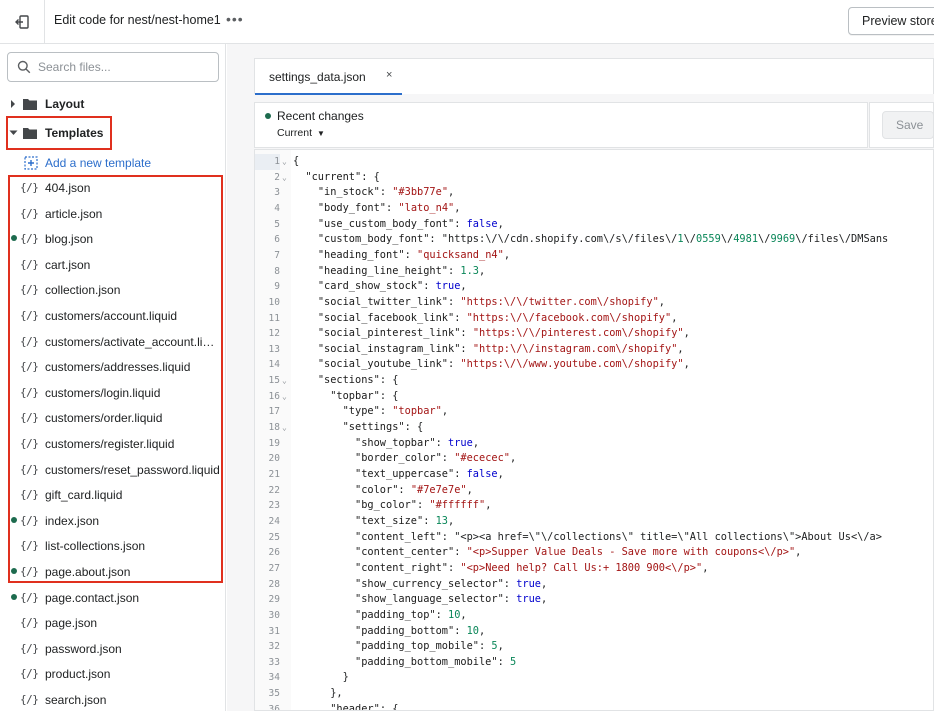 This screenshot has height=711, width=934. What do you see at coordinates (274, 678) in the screenshot?
I see `line-number: 34` at bounding box center [274, 678].